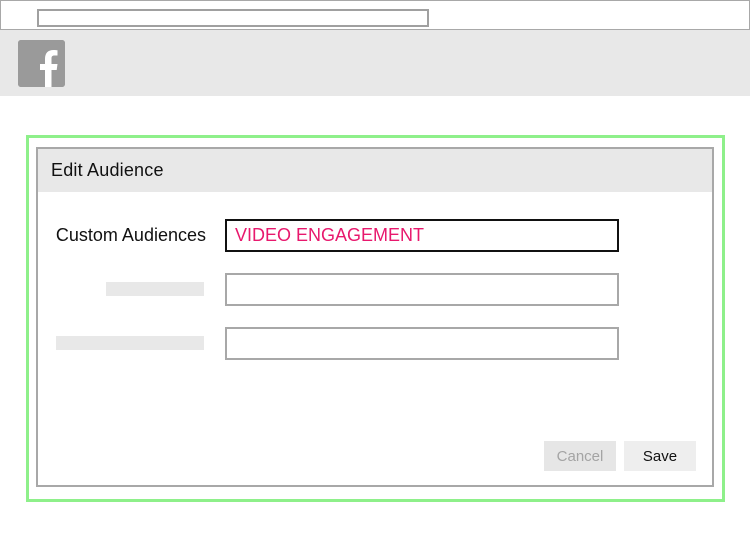  What do you see at coordinates (233, 18) in the screenshot?
I see `address-bar` at bounding box center [233, 18].